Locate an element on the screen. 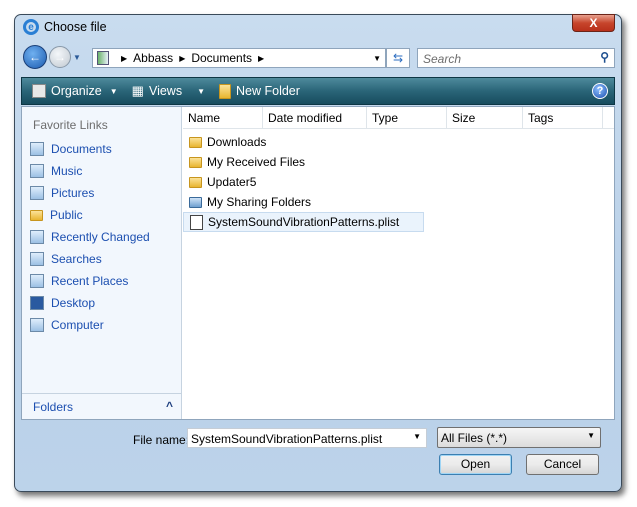  file-name: My Sharing Folders is located at coordinates (259, 202).